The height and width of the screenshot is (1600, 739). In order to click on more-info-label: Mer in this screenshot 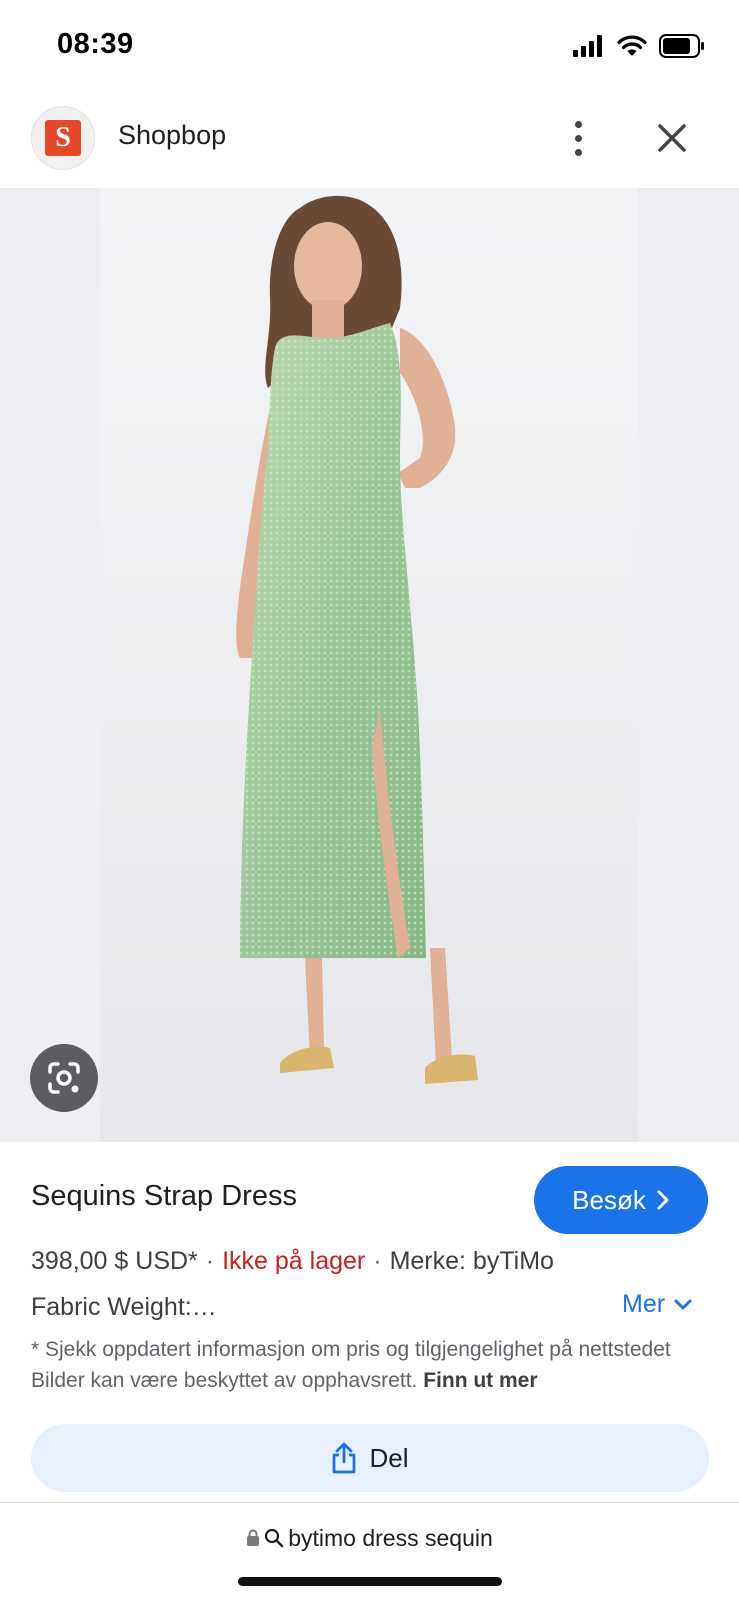, I will do `click(644, 1304)`.